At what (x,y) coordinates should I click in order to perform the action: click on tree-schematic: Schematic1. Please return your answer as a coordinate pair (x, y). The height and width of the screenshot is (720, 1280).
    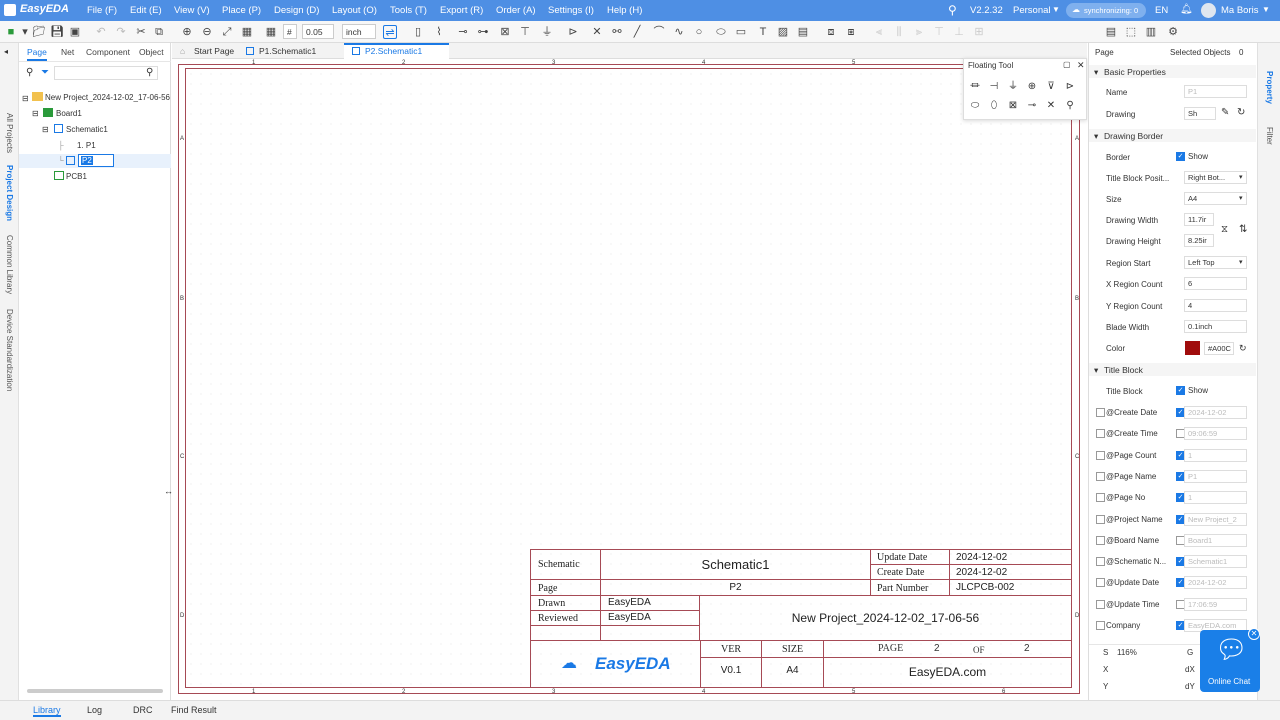
    Looking at the image, I should click on (87, 129).